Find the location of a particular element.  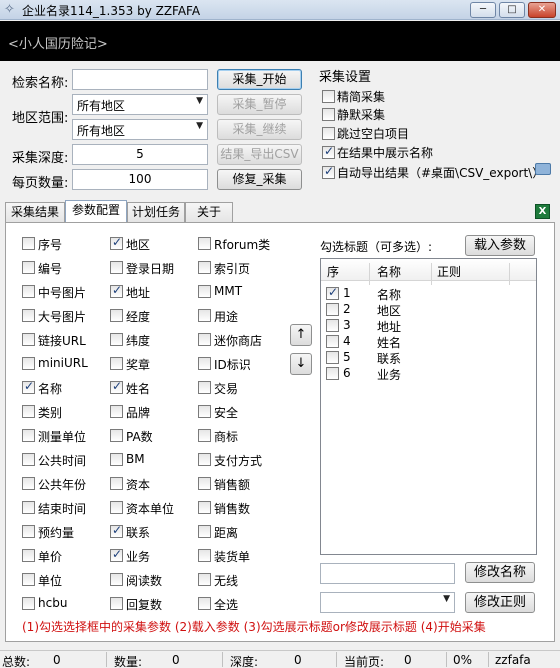

column-num: 序 is located at coordinates (333, 271).